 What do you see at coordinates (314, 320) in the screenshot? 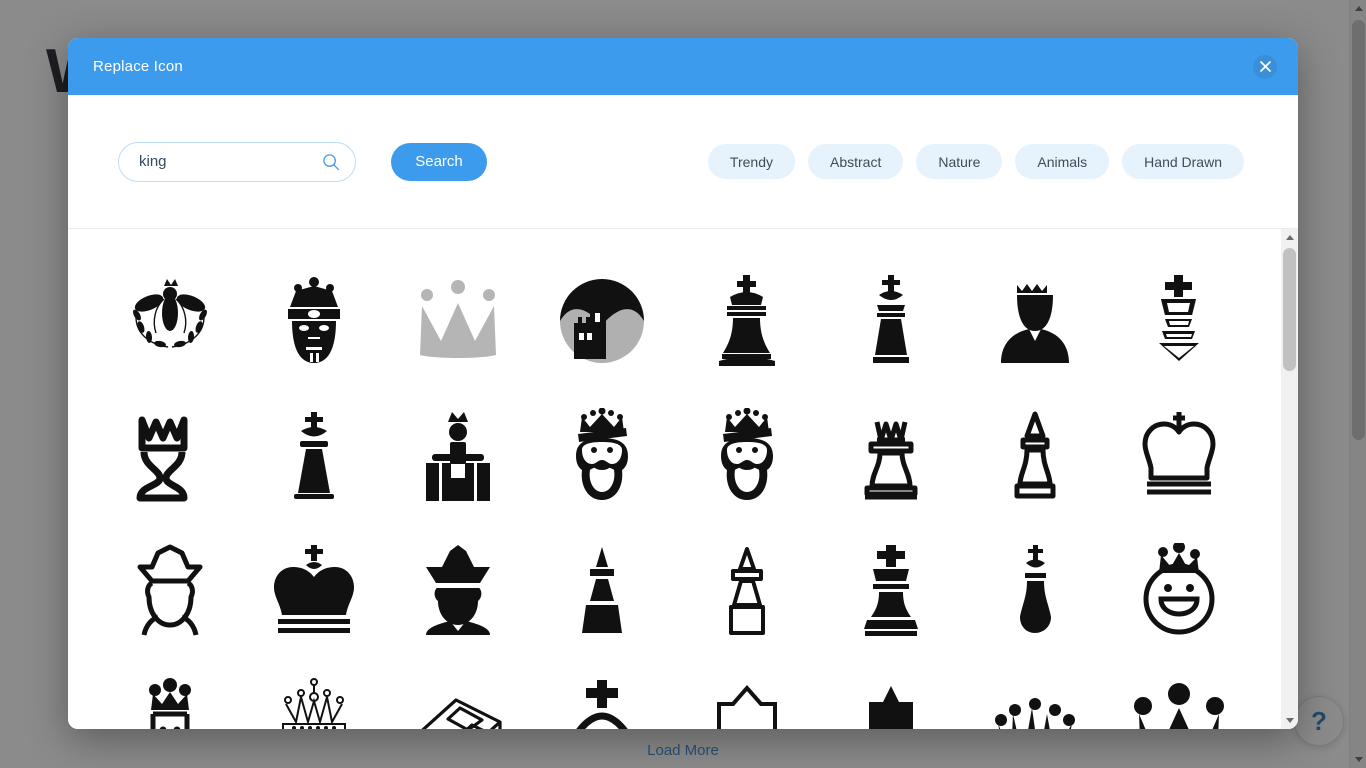
I see `king-mask-face-icon` at bounding box center [314, 320].